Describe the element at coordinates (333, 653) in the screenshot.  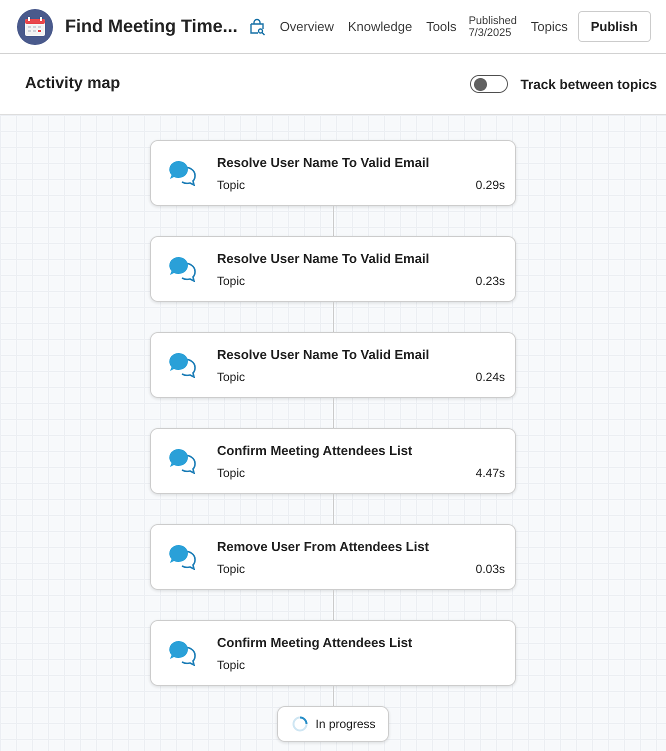
I see `topic-card: Confirm Meeting Attendees List Topic` at that location.